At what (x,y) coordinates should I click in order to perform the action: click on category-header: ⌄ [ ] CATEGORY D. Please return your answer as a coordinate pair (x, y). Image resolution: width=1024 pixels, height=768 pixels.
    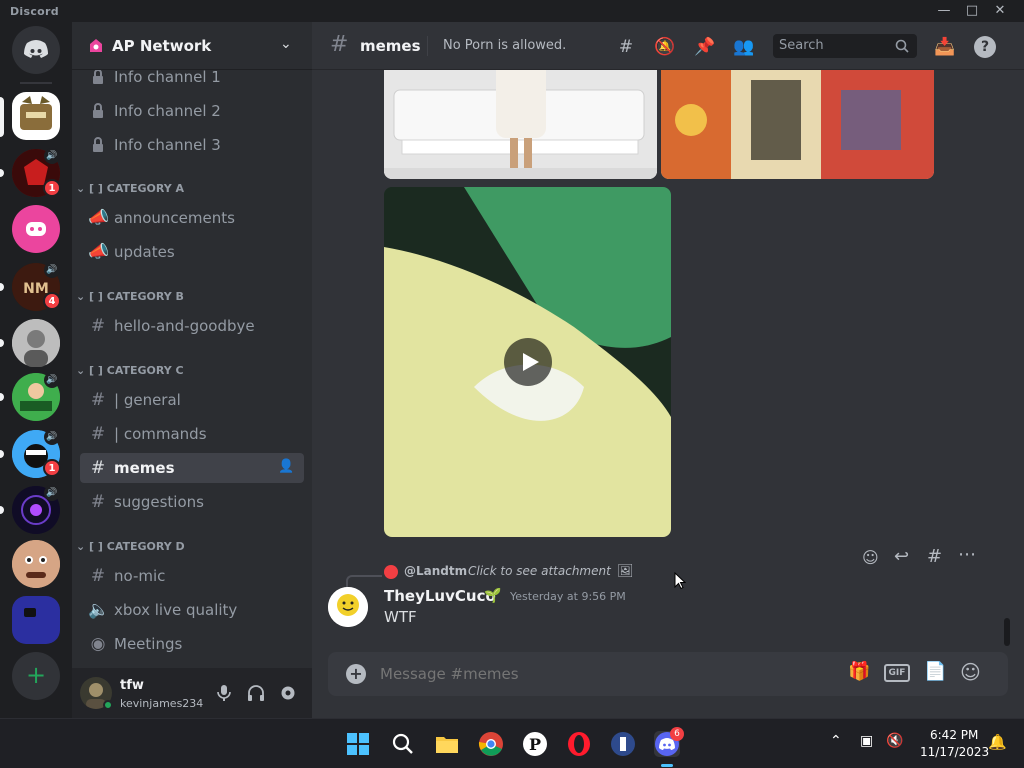
    Looking at the image, I should click on (130, 546).